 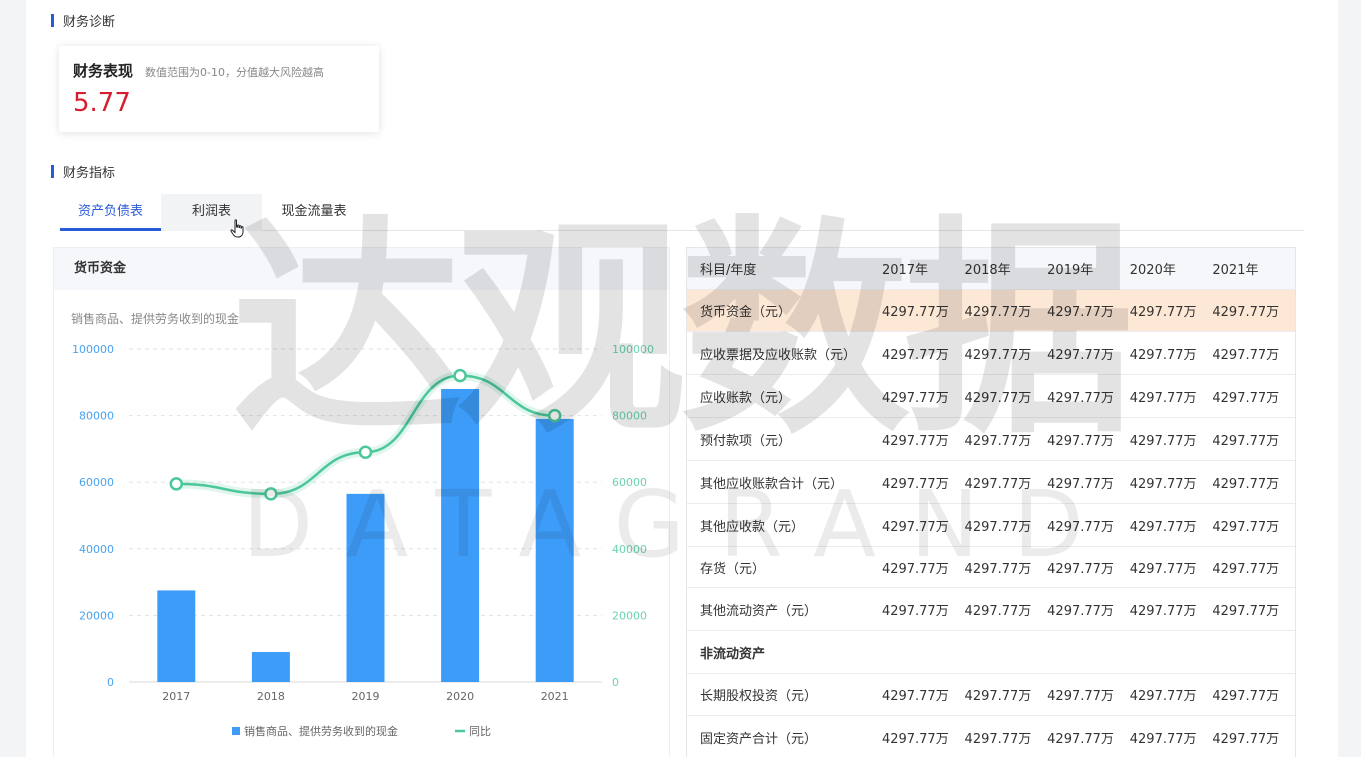 I want to click on y-tick-label: 60000, so click(x=96, y=482).